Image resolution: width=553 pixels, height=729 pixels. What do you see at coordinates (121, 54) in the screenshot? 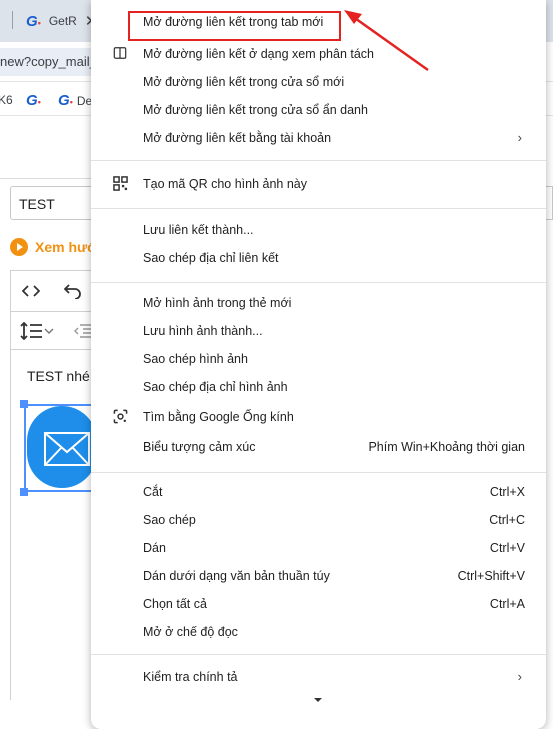
I see `split-view-icon` at bounding box center [121, 54].